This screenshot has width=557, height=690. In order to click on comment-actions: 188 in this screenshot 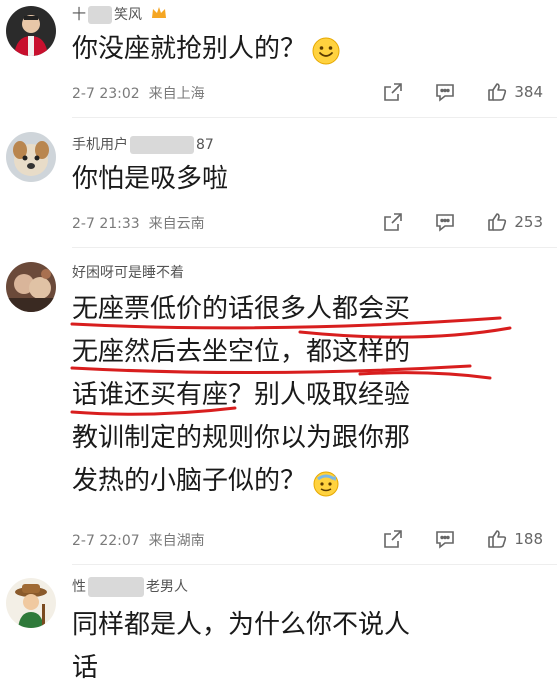, I will do `click(462, 539)`.